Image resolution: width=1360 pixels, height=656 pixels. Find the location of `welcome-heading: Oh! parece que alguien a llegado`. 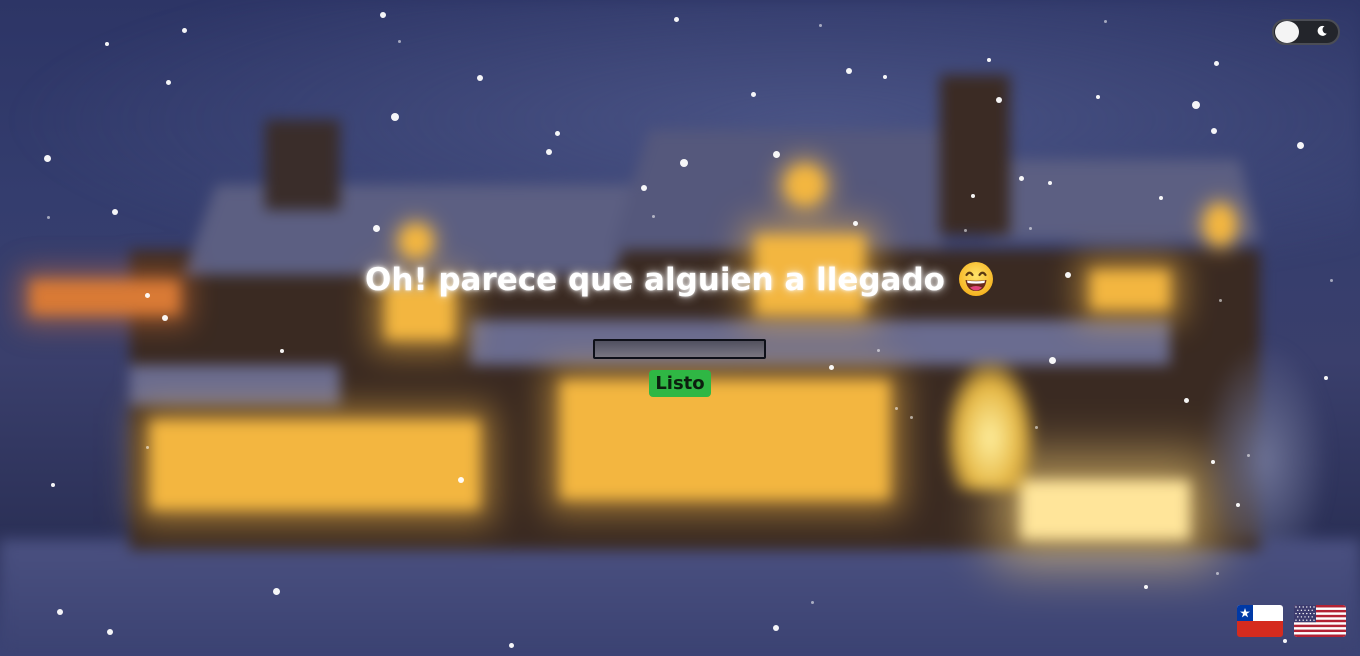

welcome-heading: Oh! parece que alguien a llegado is located at coordinates (680, 281).